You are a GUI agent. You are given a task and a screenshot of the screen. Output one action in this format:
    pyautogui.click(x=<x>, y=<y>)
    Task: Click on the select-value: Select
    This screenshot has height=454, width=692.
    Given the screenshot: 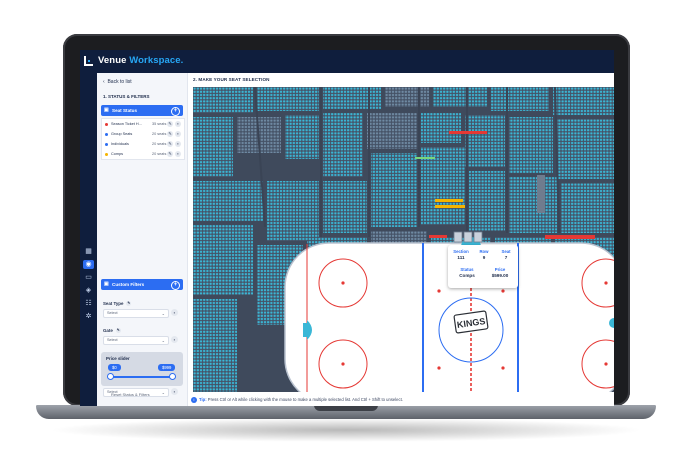 What is the action you would take?
    pyautogui.click(x=112, y=340)
    